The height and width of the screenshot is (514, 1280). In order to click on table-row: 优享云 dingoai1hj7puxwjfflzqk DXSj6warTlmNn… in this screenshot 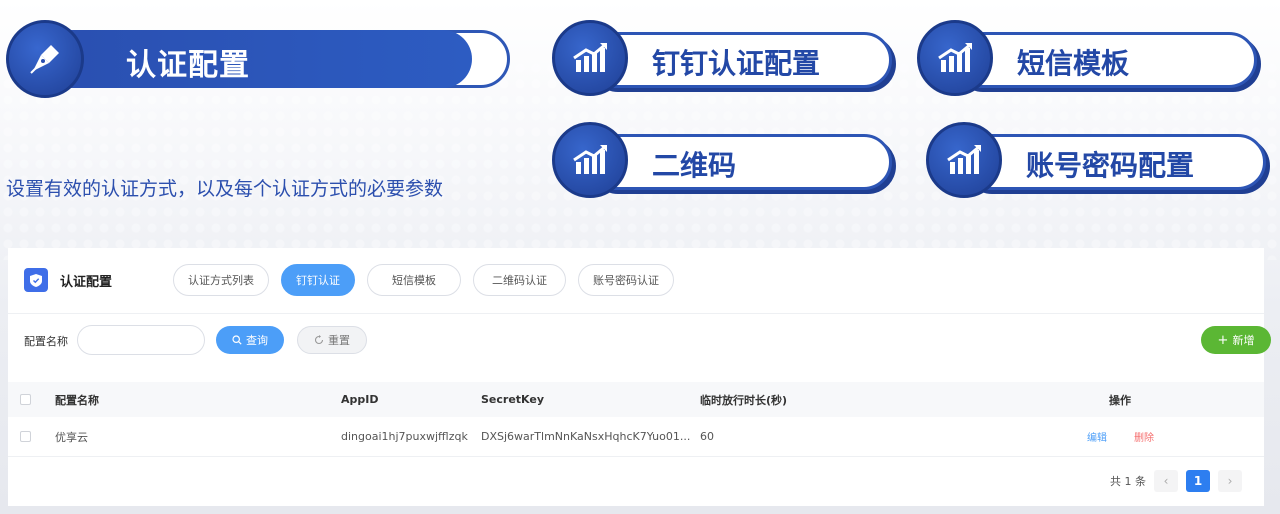, I will do `click(636, 437)`.